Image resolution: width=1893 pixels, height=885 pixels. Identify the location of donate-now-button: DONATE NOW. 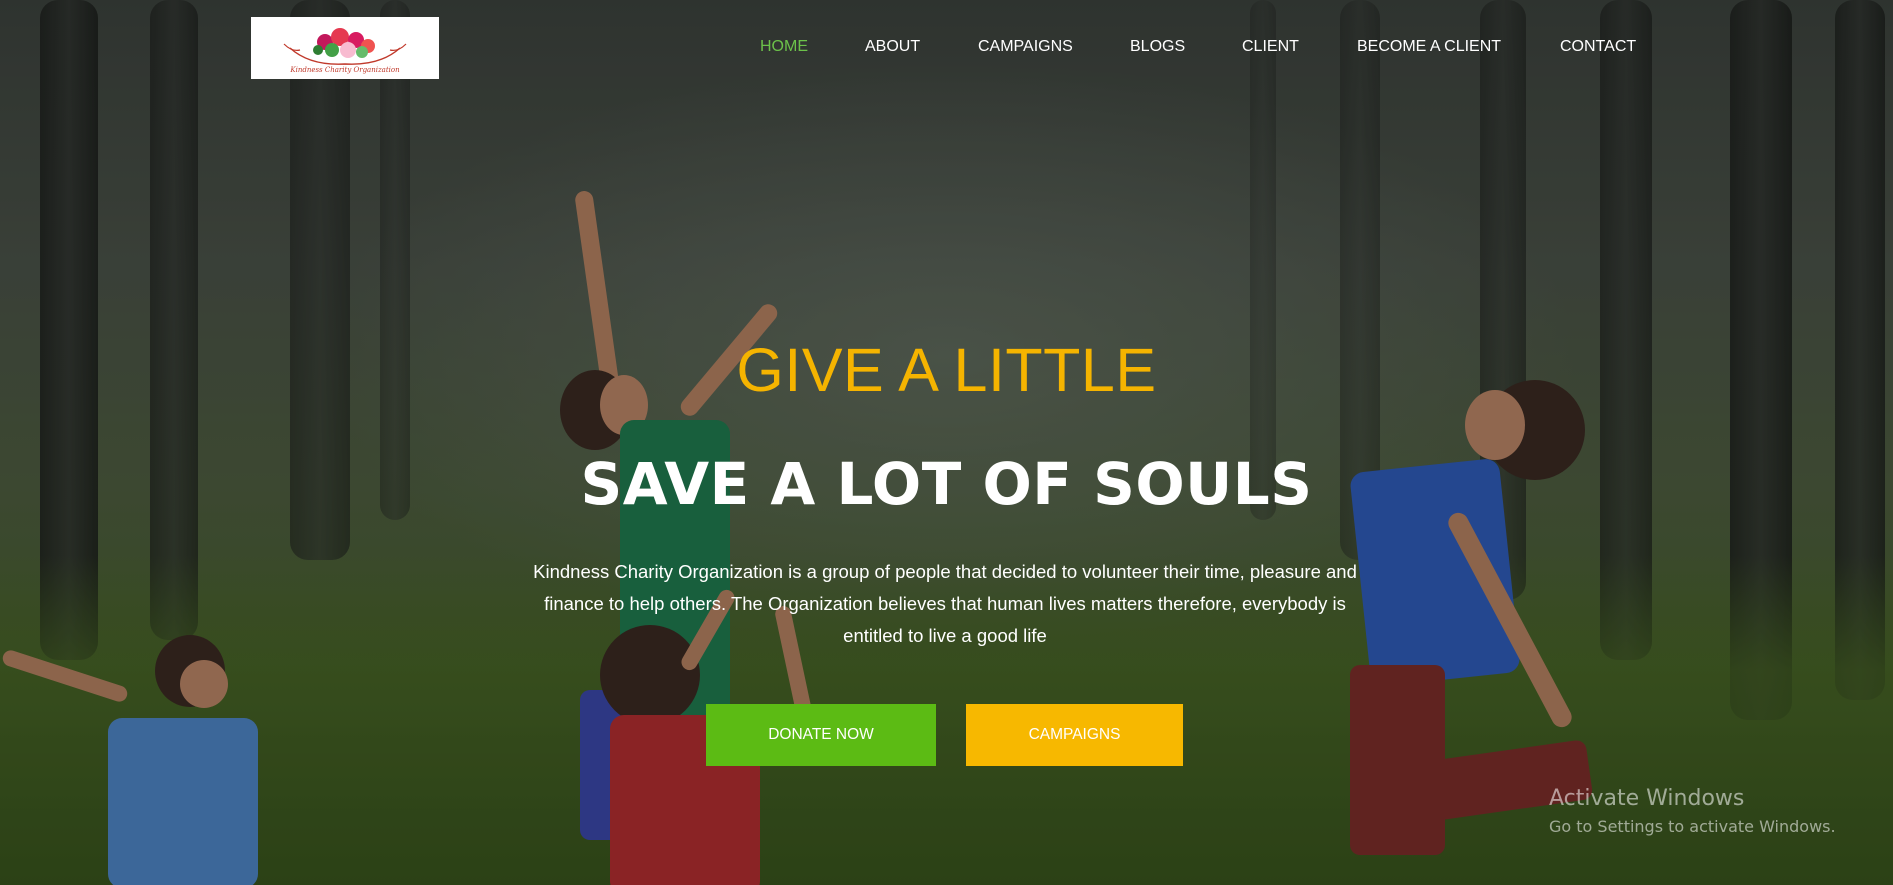
(821, 735).